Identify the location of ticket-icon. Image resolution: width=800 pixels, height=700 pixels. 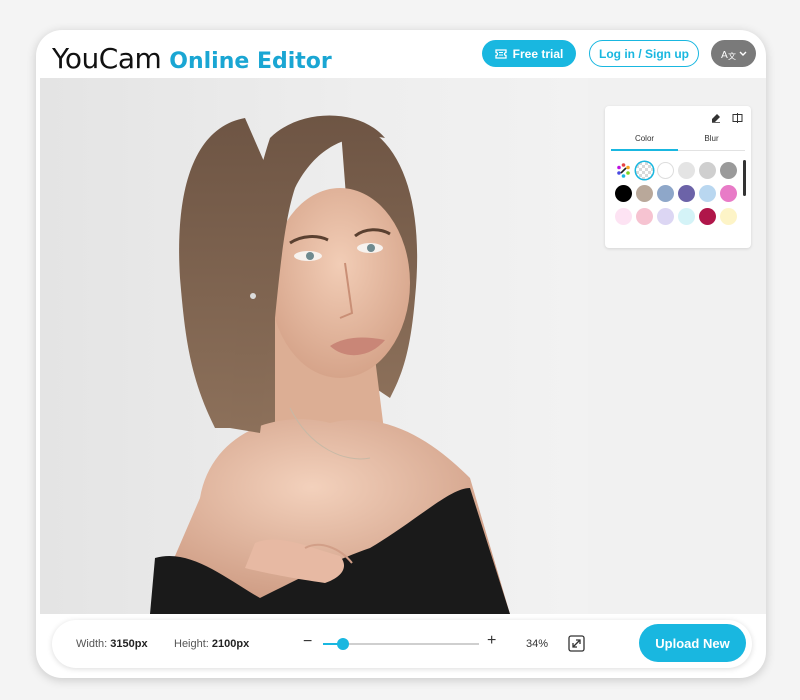
(500, 53).